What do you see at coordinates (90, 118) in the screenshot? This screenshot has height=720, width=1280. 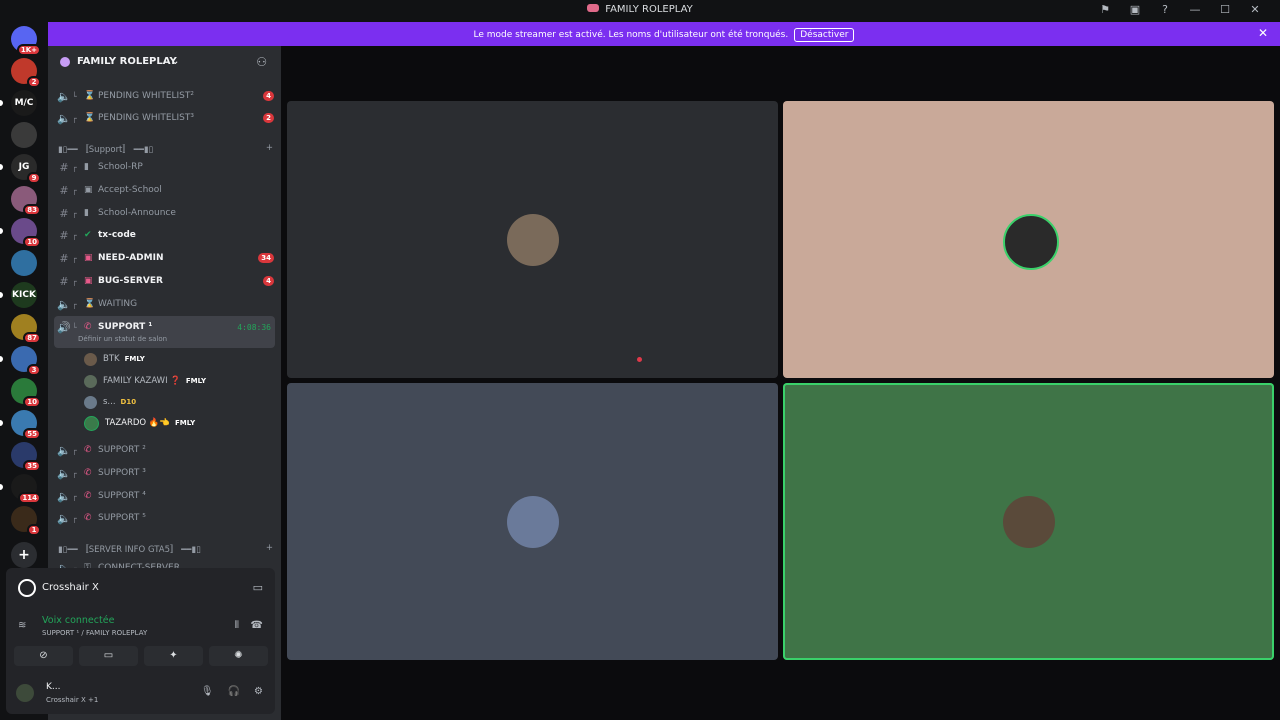 I see `hourglass-icon: ⌛` at bounding box center [90, 118].